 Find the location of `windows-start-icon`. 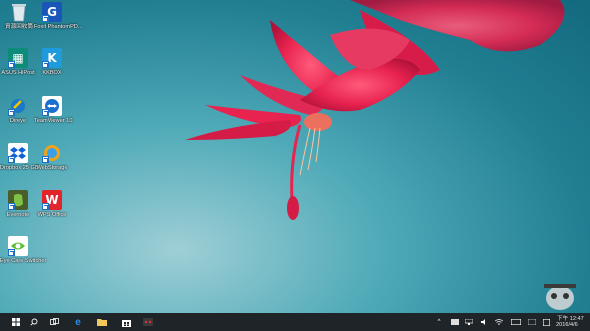

windows-start-icon is located at coordinates (16, 322).